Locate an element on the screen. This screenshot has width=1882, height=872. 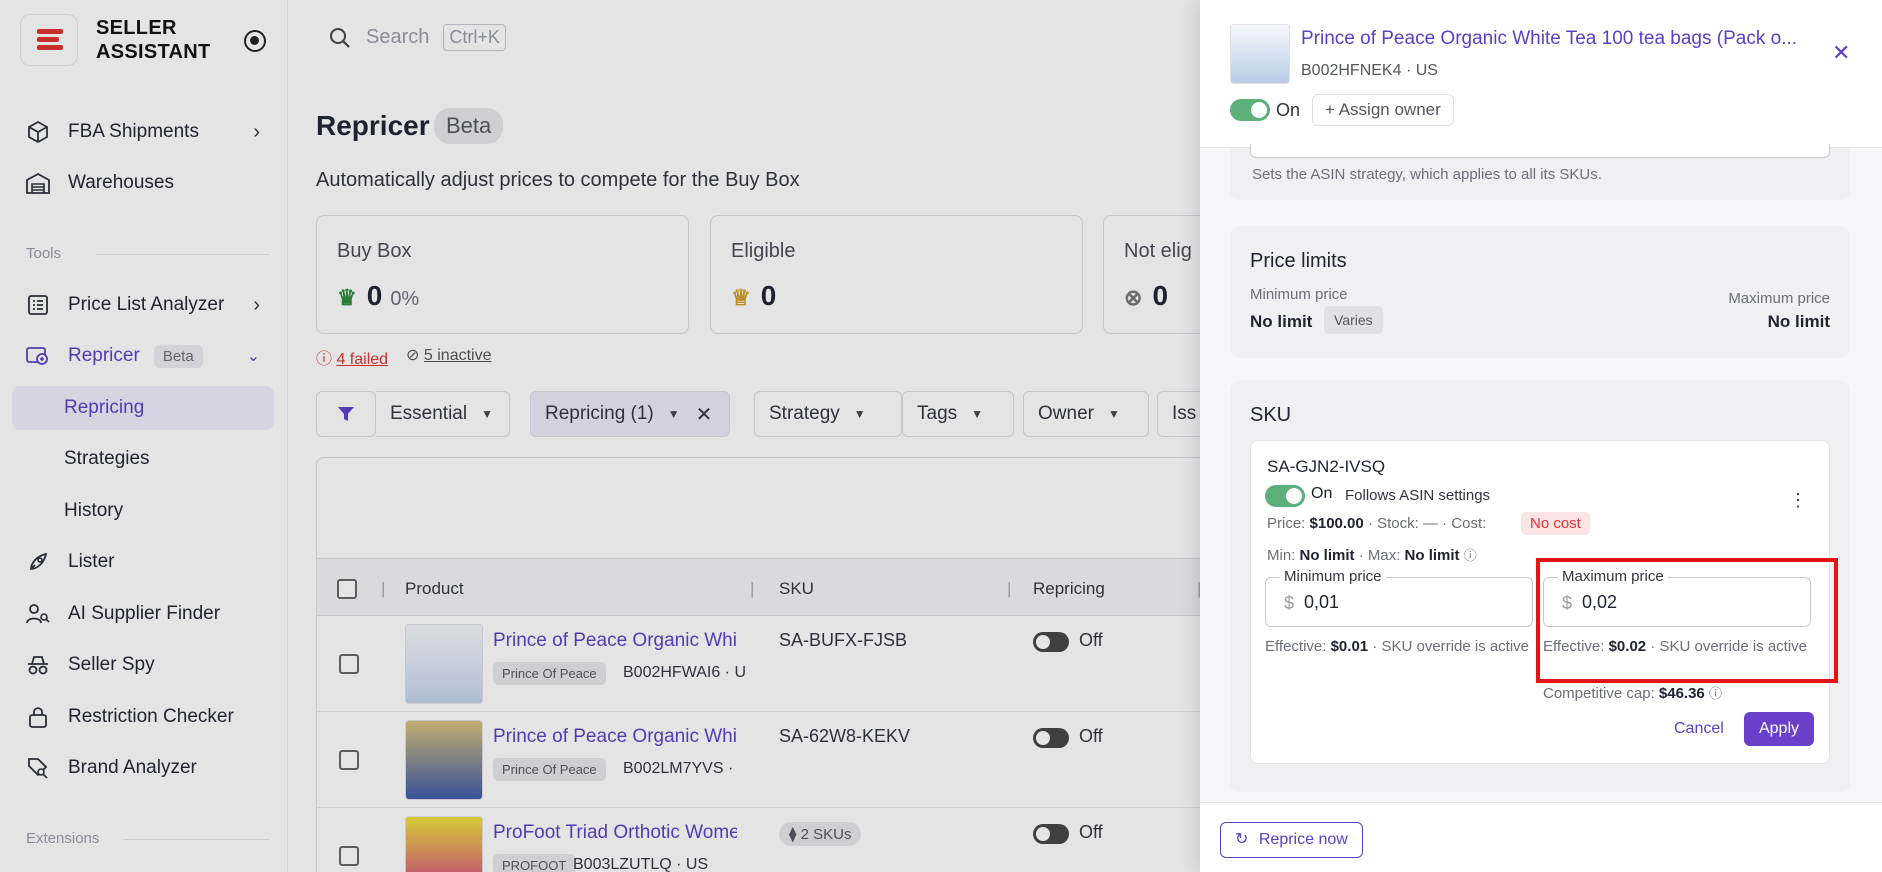
more-vertical-icon: ⋮ is located at coordinates (1798, 500).